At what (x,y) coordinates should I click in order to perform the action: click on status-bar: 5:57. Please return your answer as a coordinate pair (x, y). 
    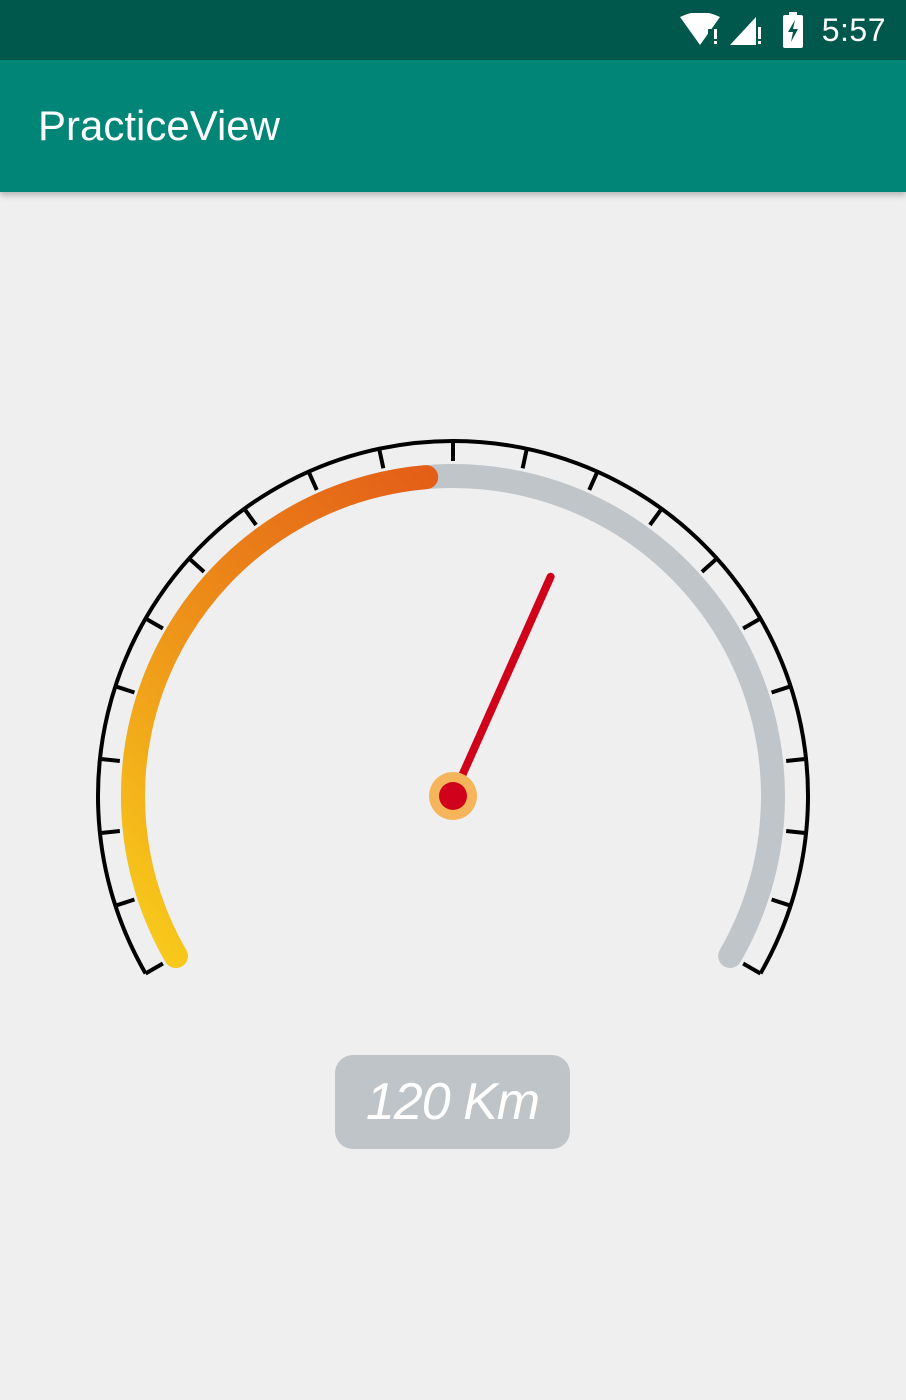
    Looking at the image, I should click on (453, 30).